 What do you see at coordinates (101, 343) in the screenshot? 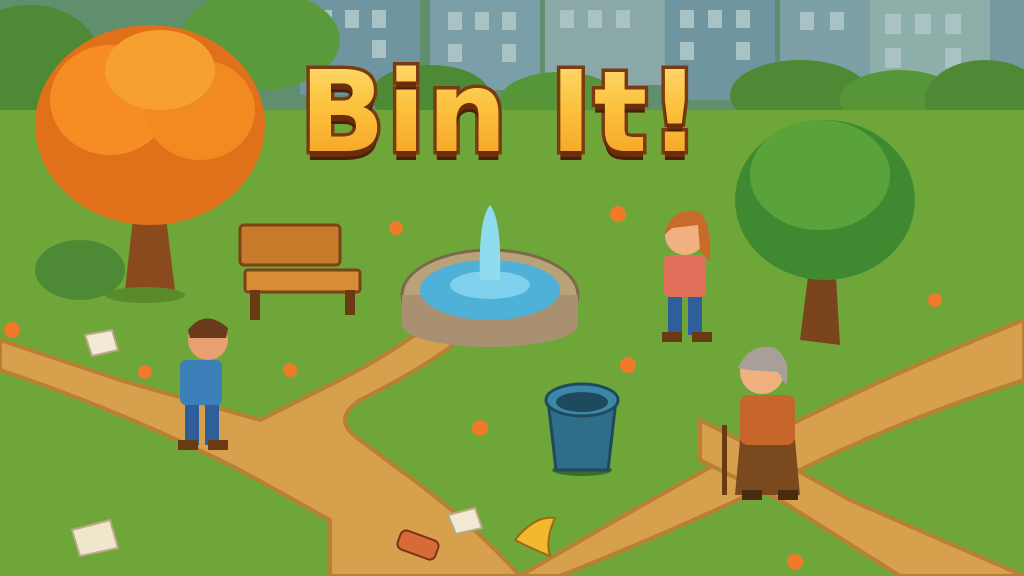
I see `paper-litter` at bounding box center [101, 343].